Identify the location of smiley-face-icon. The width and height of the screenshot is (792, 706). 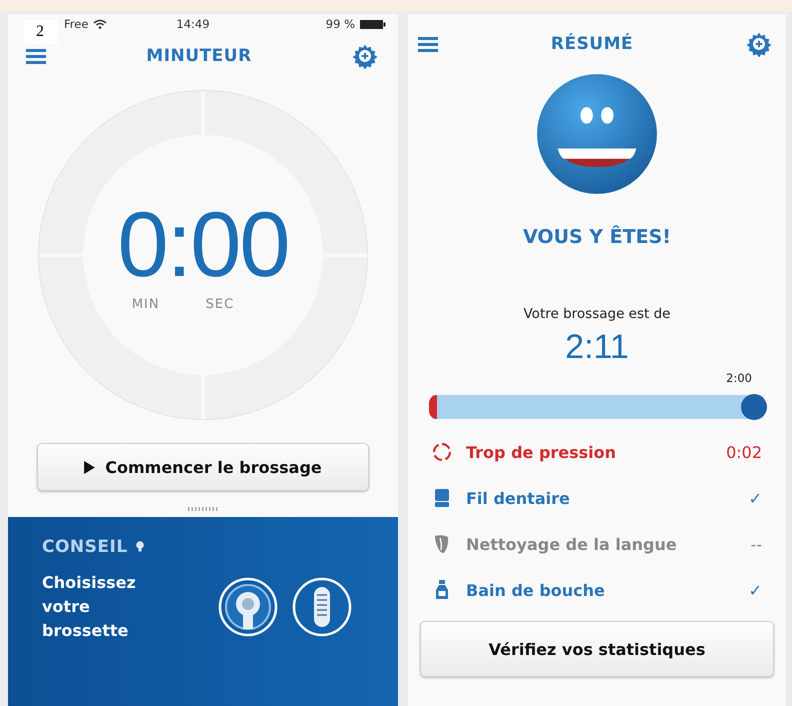
(597, 134).